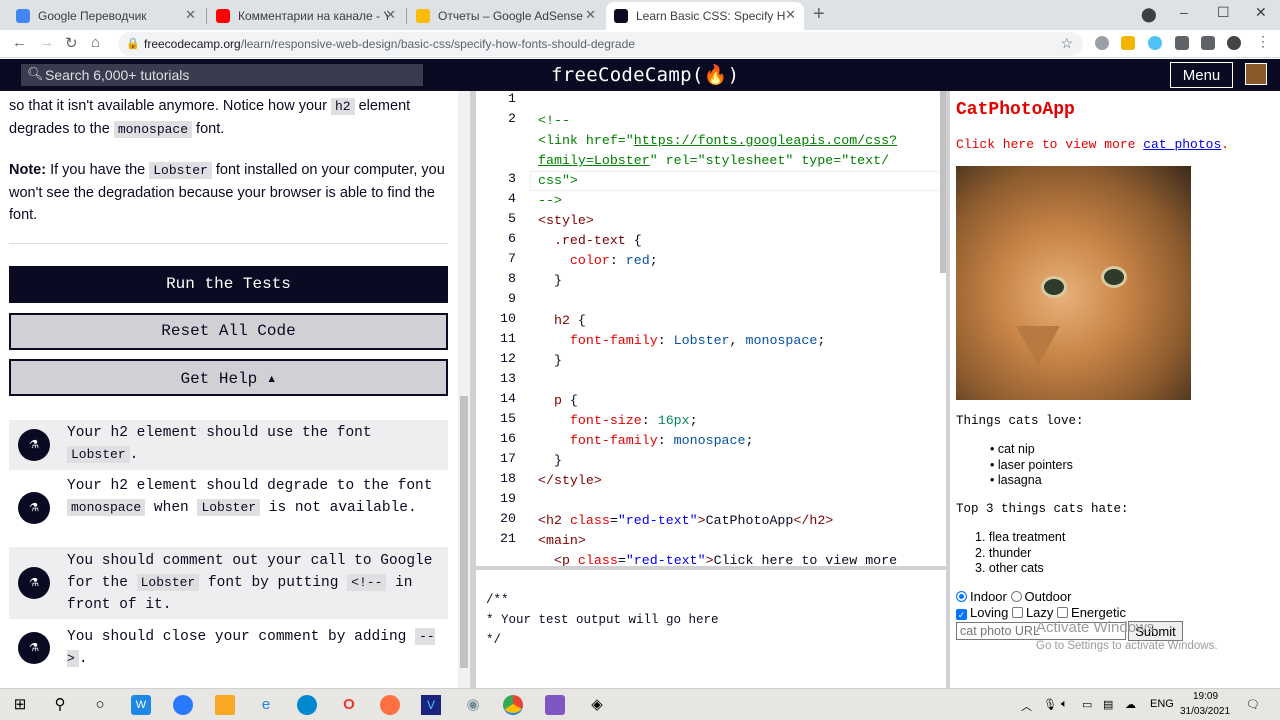  I want to click on line-number: 16, so click(508, 438).